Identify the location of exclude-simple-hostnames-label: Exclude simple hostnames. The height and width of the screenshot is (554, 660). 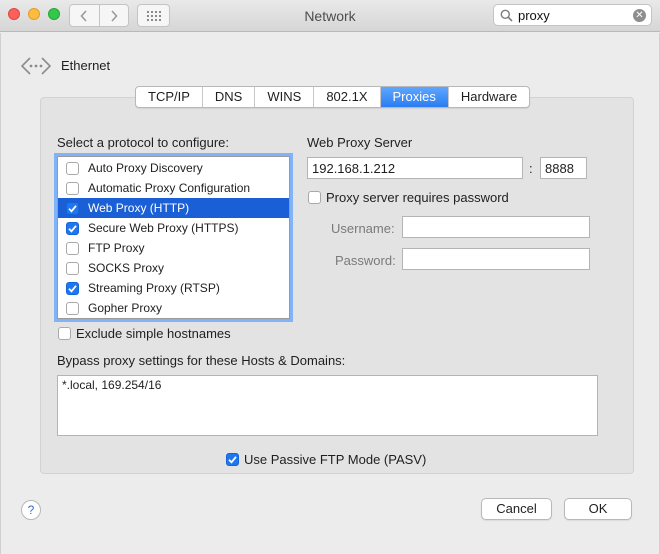
(153, 333).